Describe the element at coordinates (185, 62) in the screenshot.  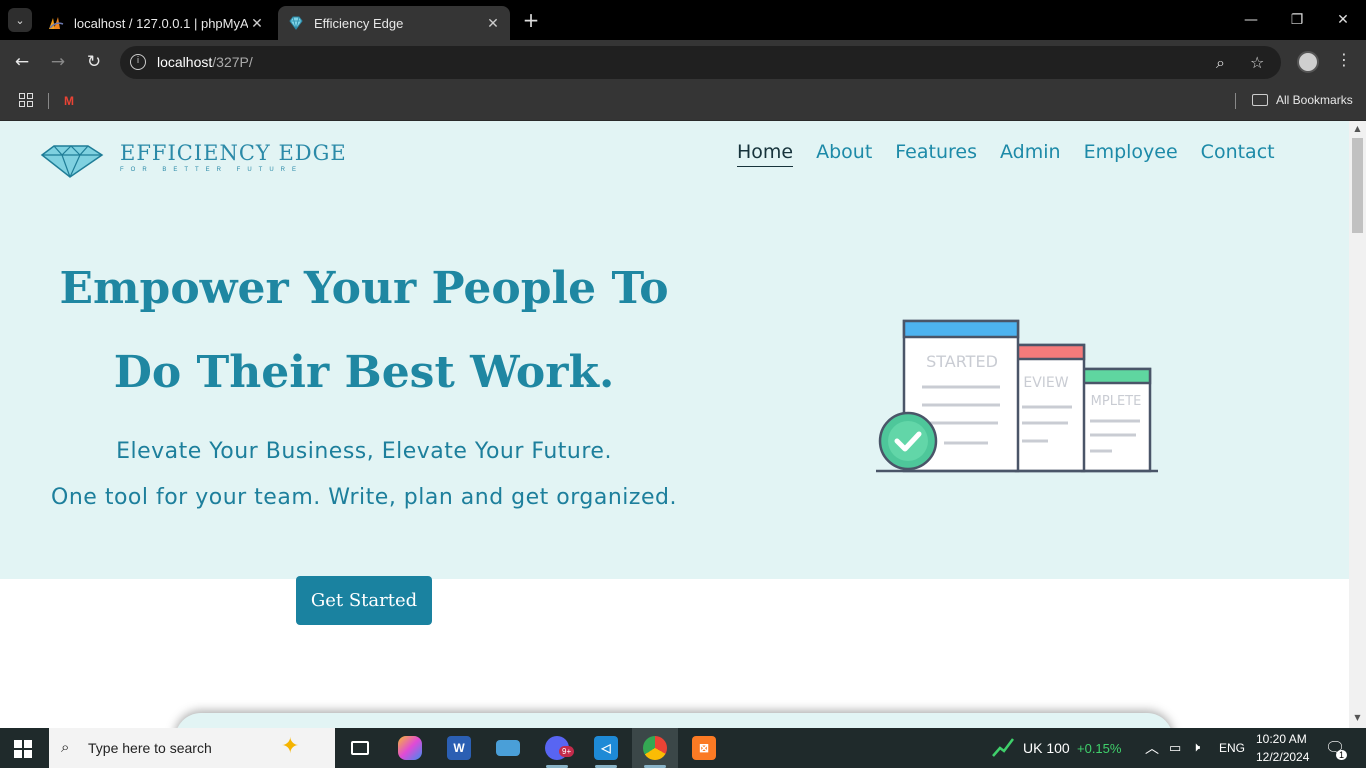
I see `url-host: localhost` at that location.